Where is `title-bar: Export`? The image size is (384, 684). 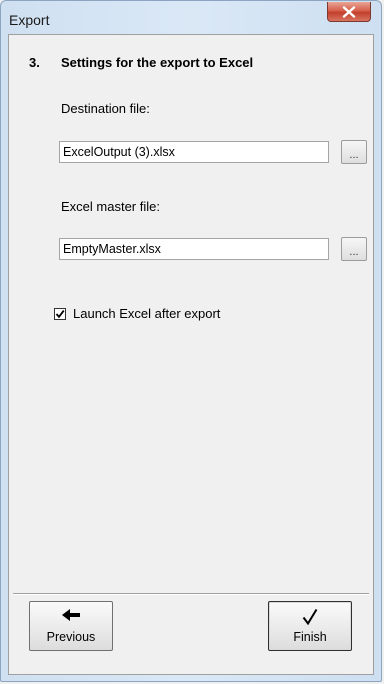
title-bar: Export is located at coordinates (191, 17).